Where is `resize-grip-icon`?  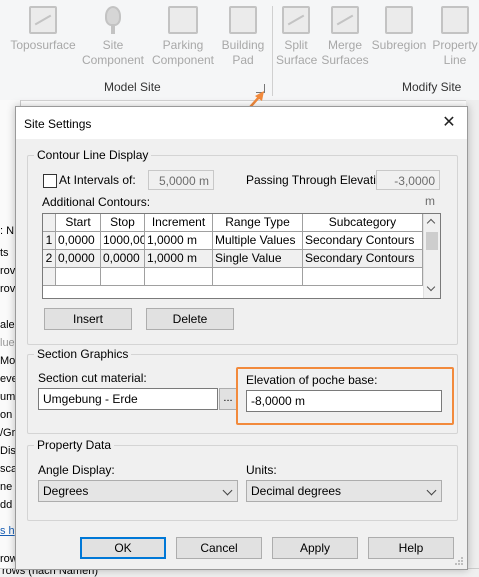 resize-grip-icon is located at coordinates (459, 561).